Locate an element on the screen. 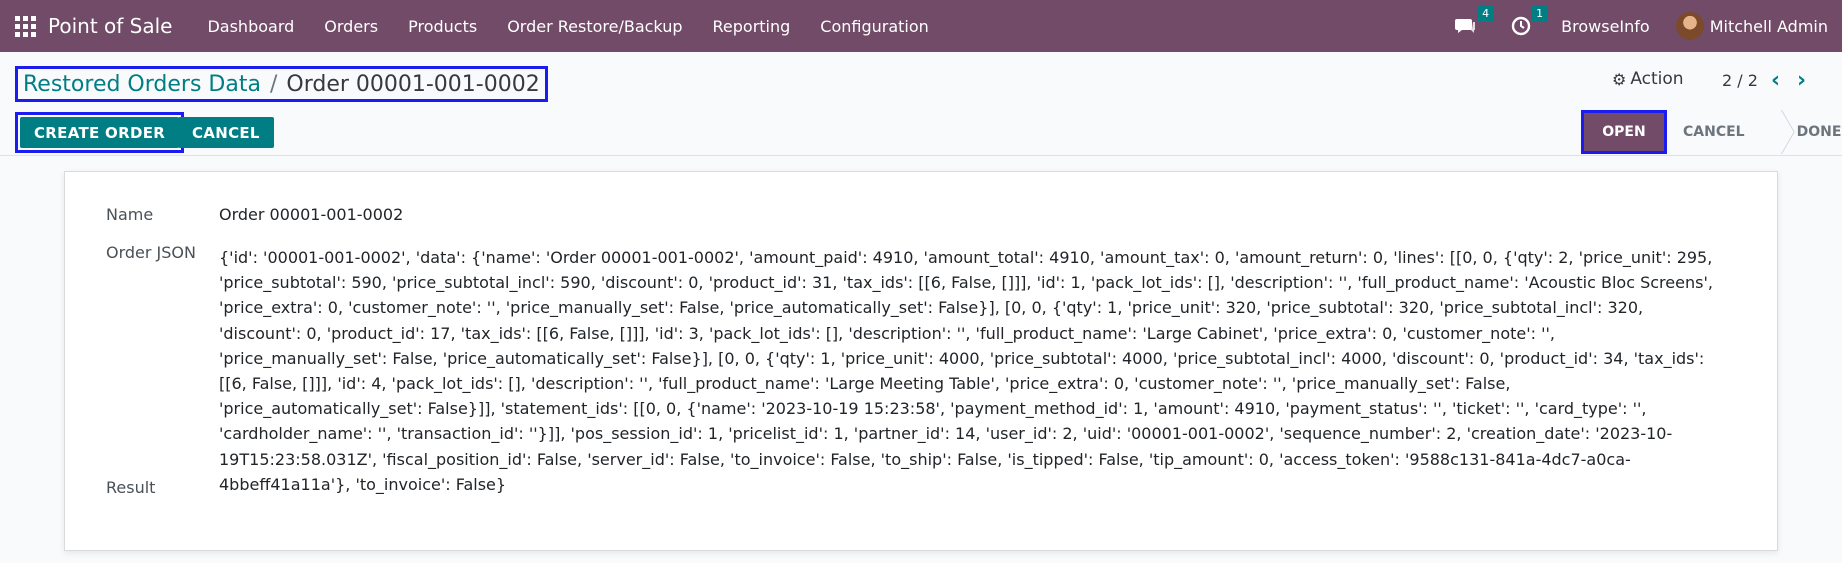 The height and width of the screenshot is (563, 1842). menu-configuration: Configuration is located at coordinates (874, 26).